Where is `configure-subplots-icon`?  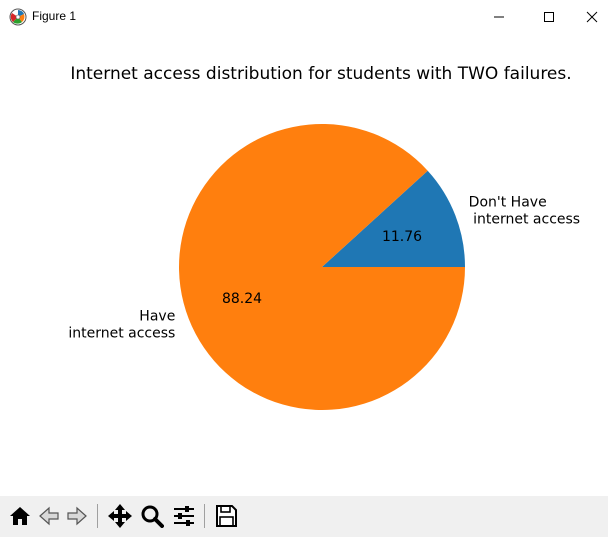
configure-subplots-icon is located at coordinates (184, 516).